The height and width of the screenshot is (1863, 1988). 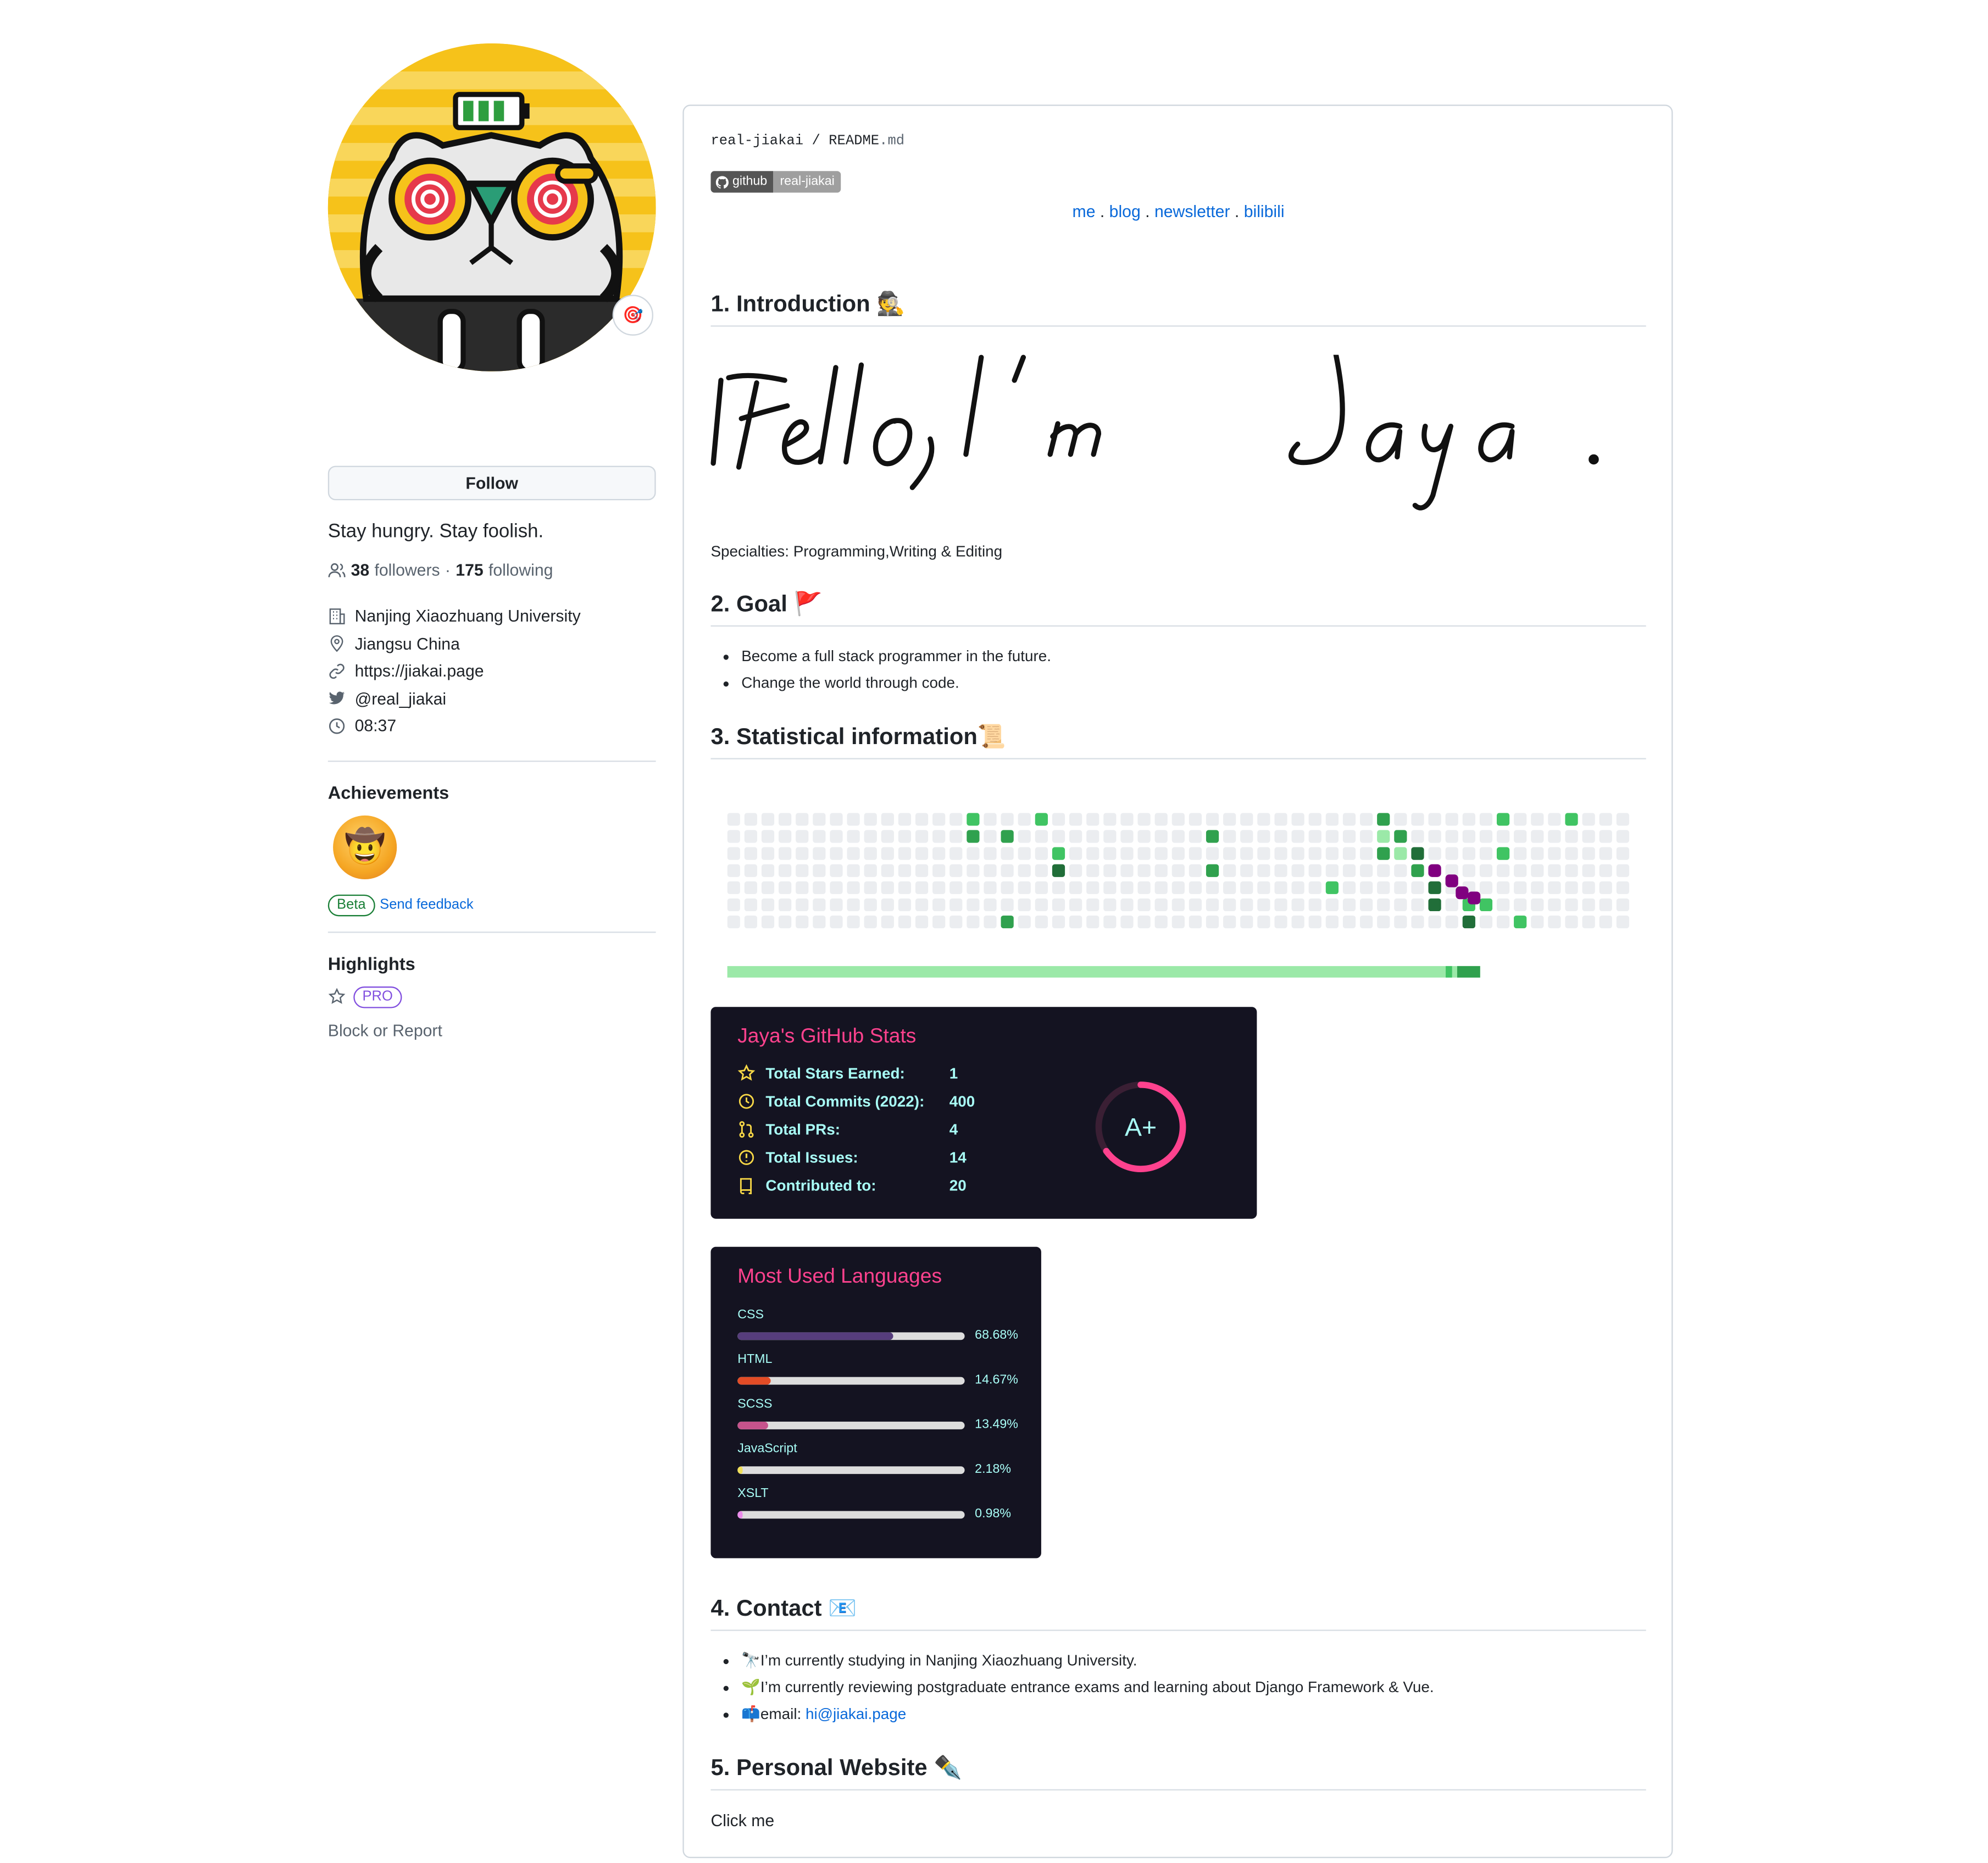 I want to click on telescope-icon: 🔭, so click(x=750, y=1661).